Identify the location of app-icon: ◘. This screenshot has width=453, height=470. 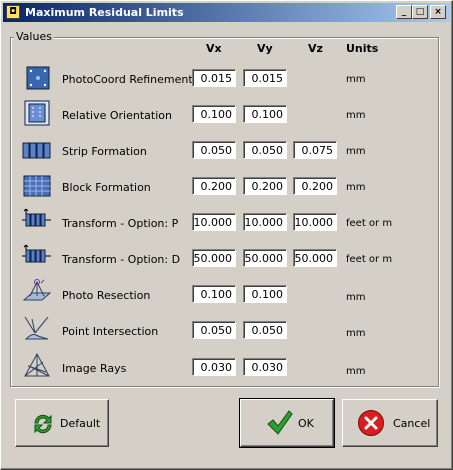
(13, 12).